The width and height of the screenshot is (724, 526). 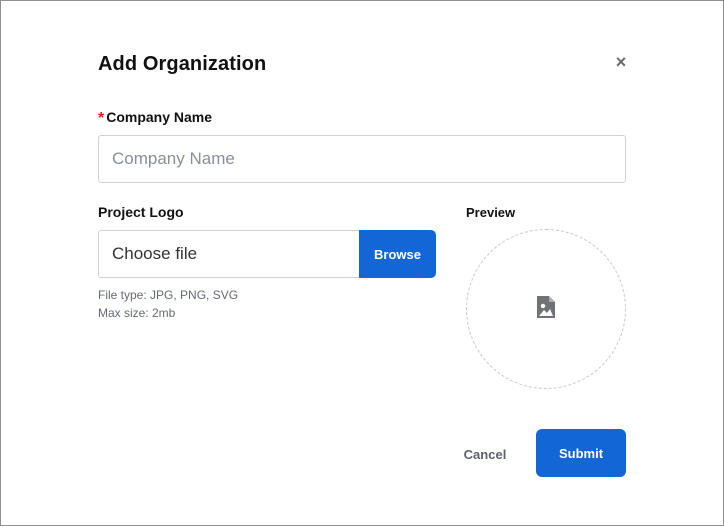 I want to click on submit-button: Submit, so click(x=581, y=453).